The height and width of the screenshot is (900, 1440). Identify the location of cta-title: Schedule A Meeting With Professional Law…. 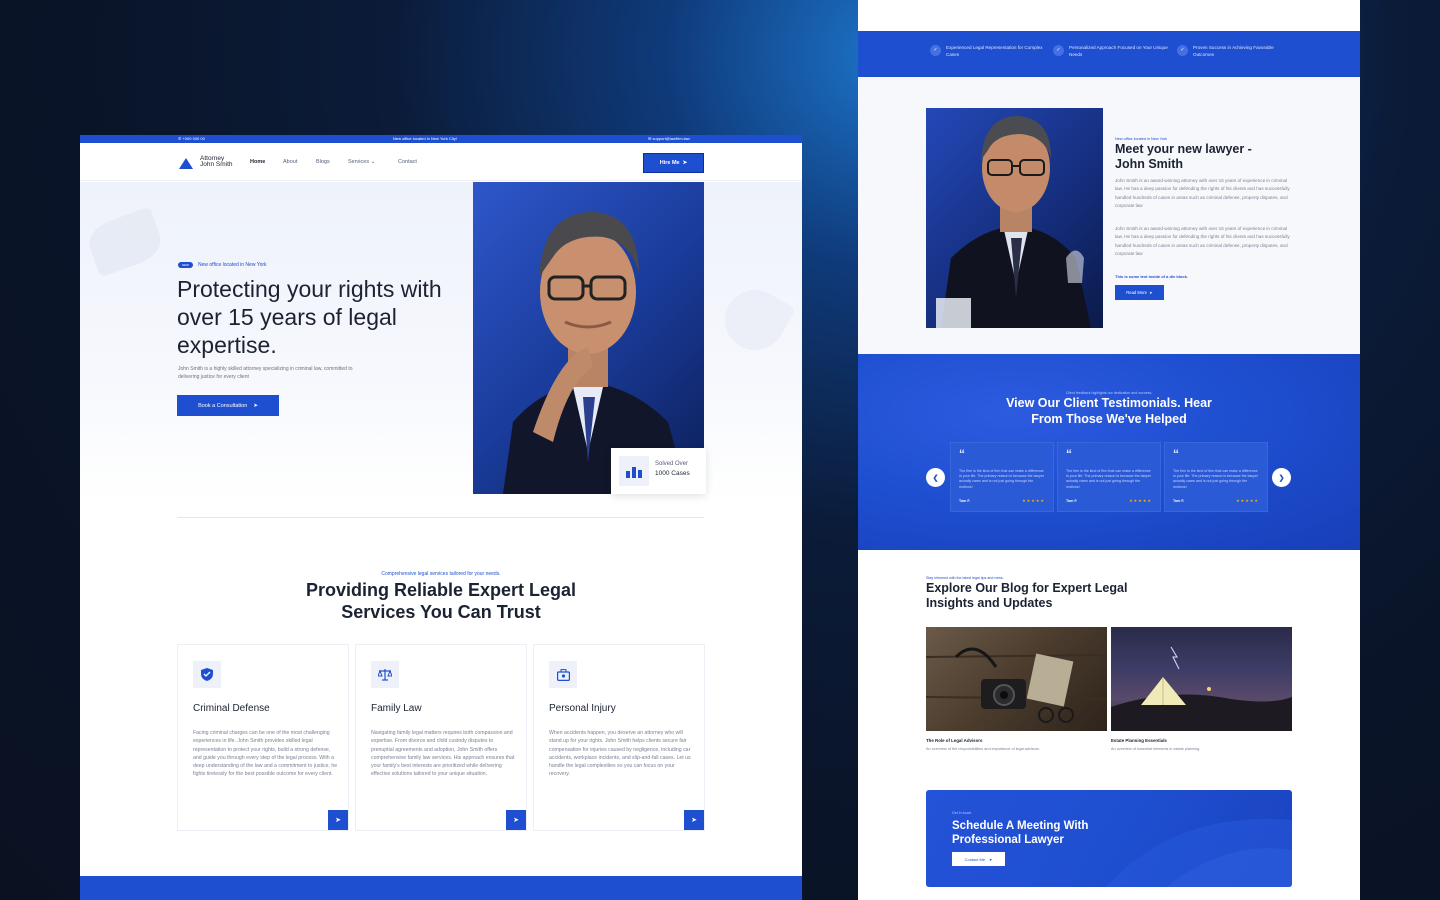
(1020, 833).